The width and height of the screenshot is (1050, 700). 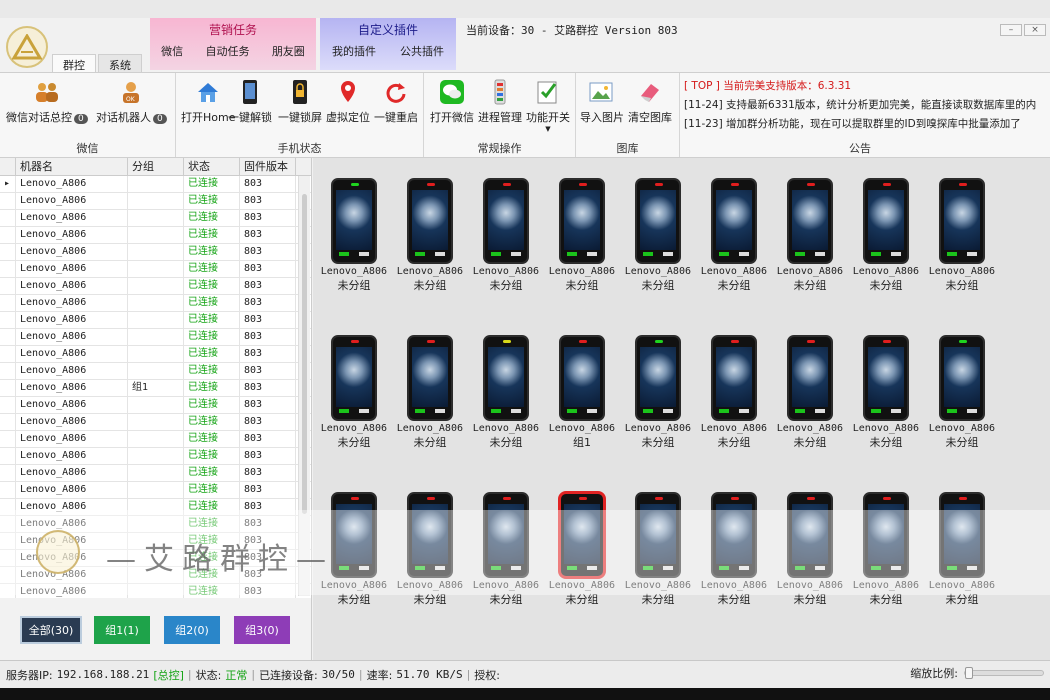 I want to click on tab-wechat: 微信, so click(x=172, y=51).